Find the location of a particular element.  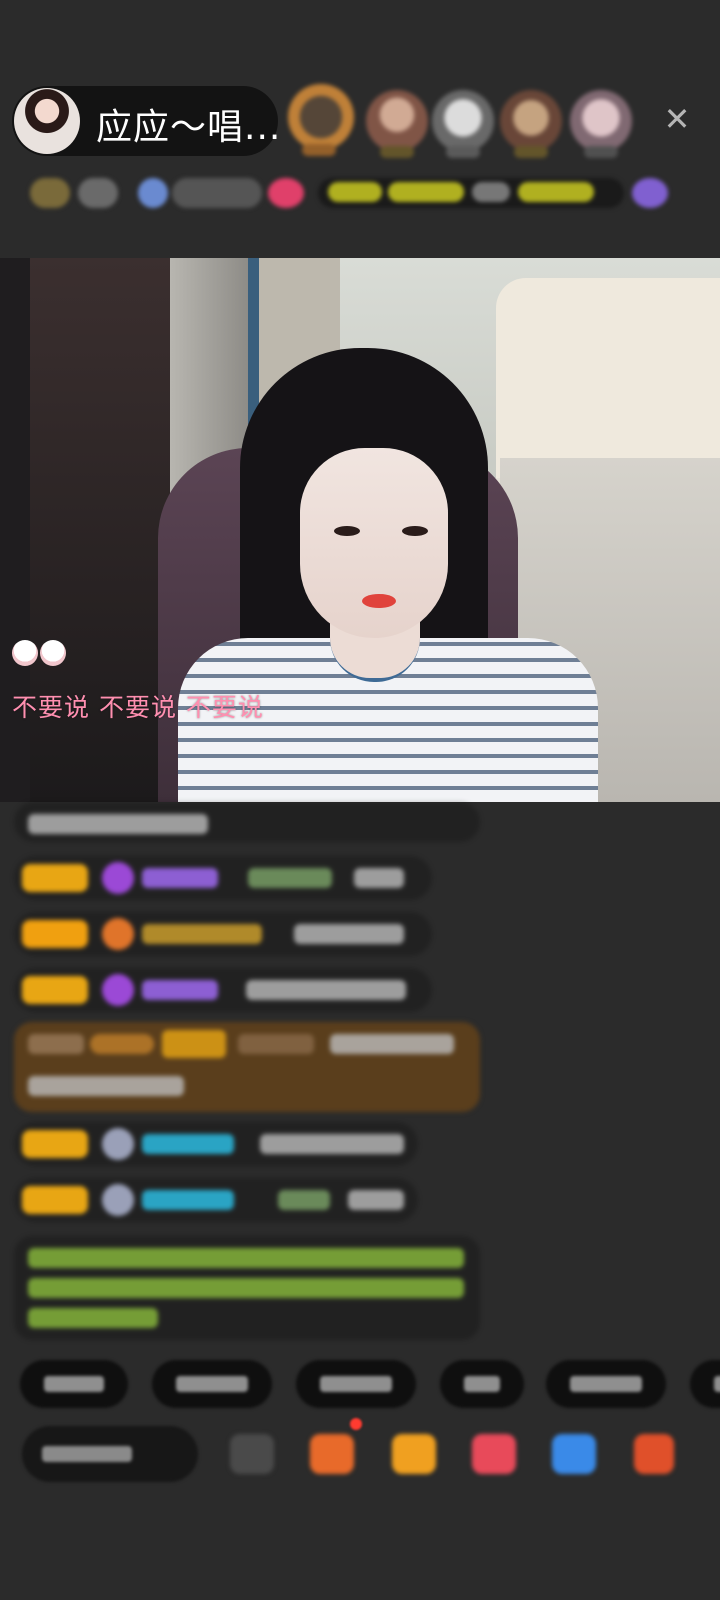

video-lips is located at coordinates (379, 601).